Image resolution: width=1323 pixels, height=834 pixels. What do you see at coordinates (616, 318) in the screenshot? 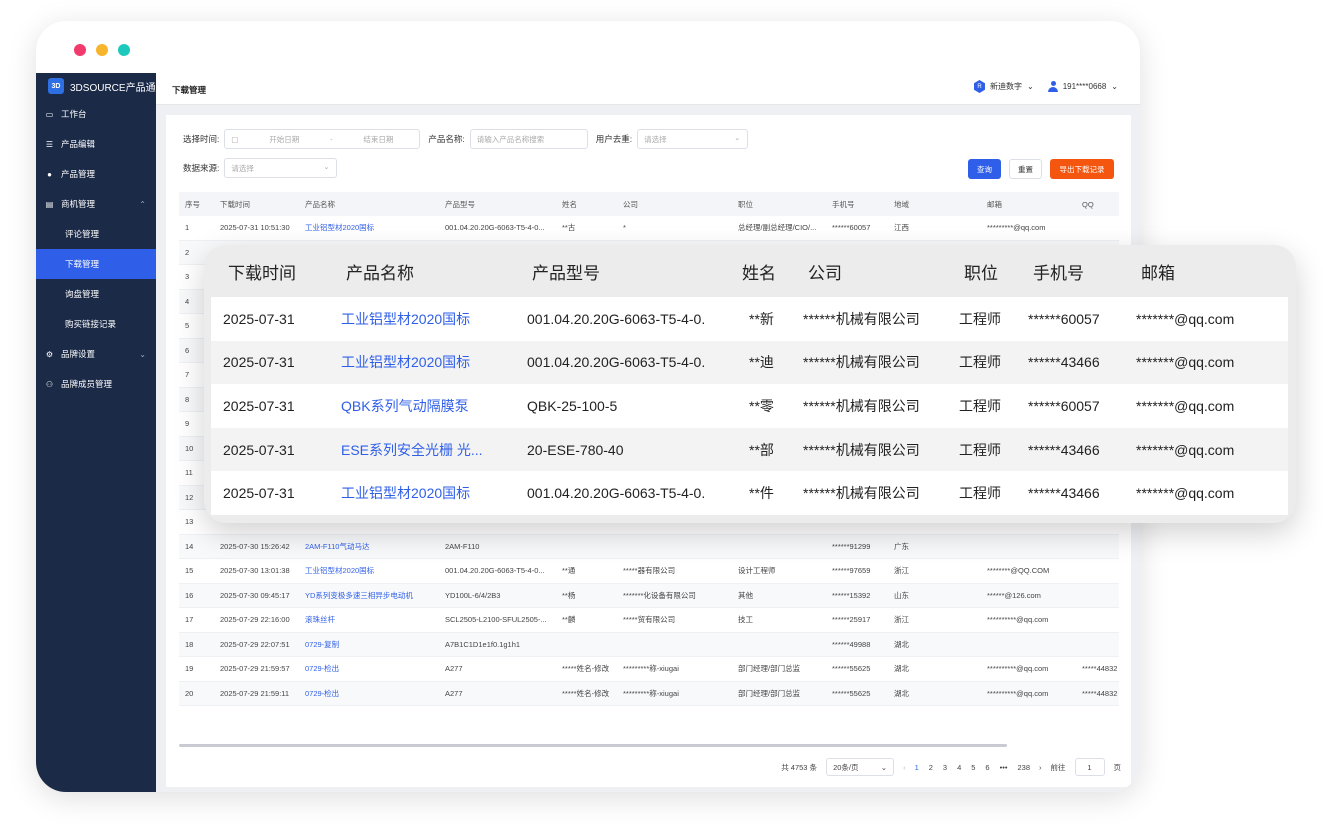
I see `callout-cell-model: 001.04.20.20G-6063-T5-4-0.` at bounding box center [616, 318].